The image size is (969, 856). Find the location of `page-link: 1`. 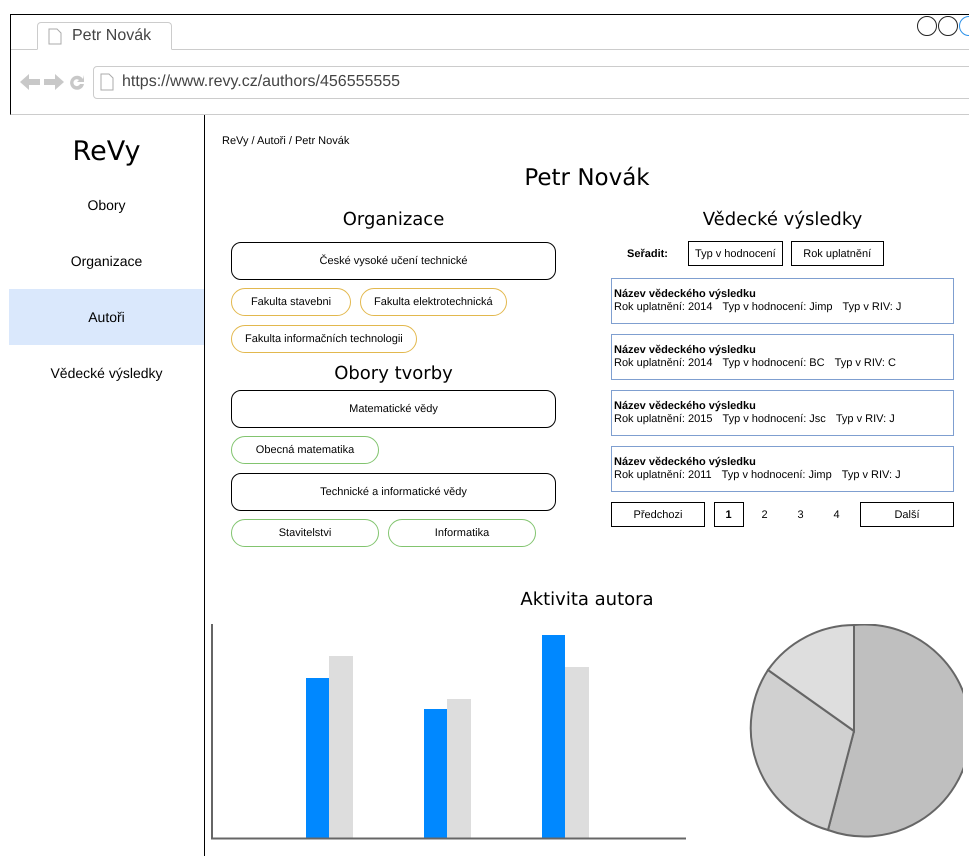

page-link: 1 is located at coordinates (729, 514).